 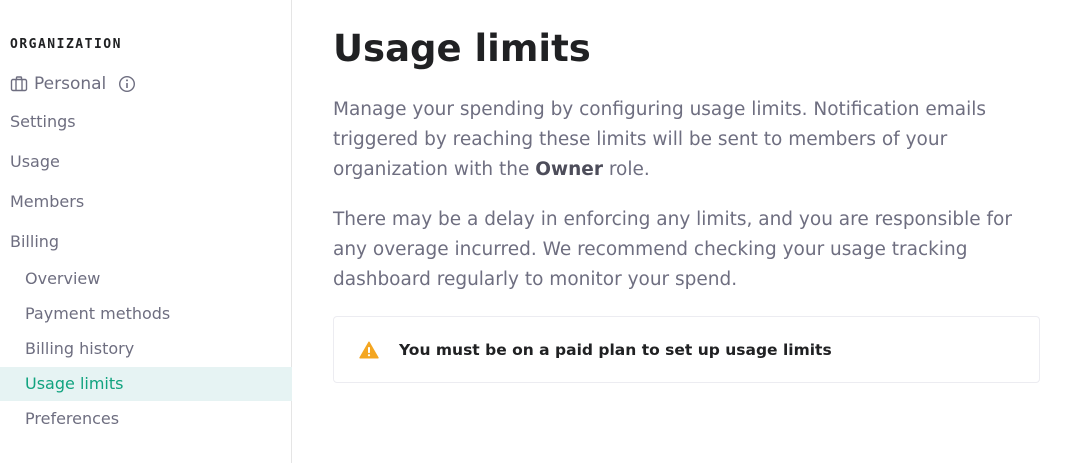 I want to click on nav-settings: Settings, so click(x=43, y=122).